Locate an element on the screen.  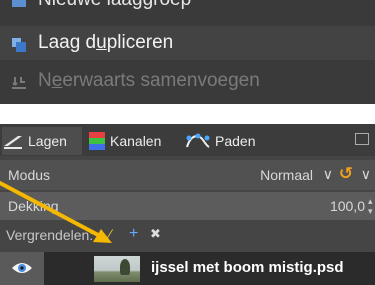
menu-item-label-part: erwaarts samenvoegen is located at coordinates (161, 80).